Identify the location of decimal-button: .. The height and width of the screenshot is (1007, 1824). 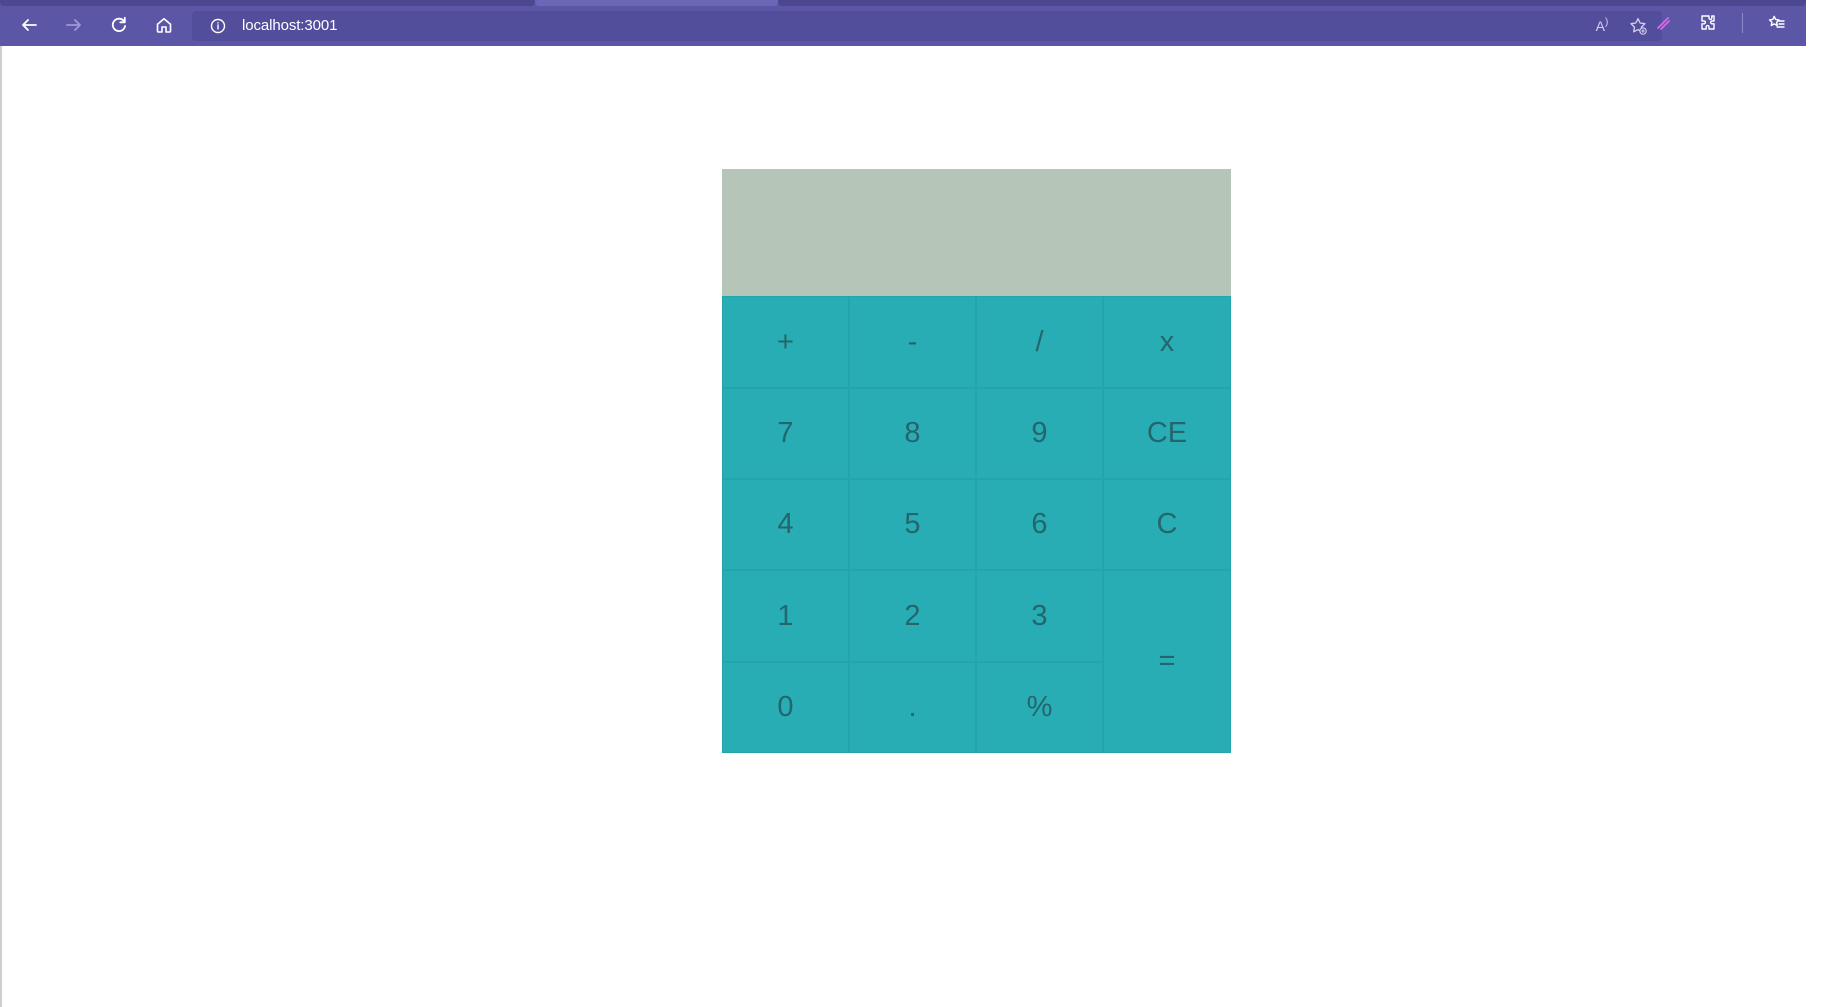
(912, 707).